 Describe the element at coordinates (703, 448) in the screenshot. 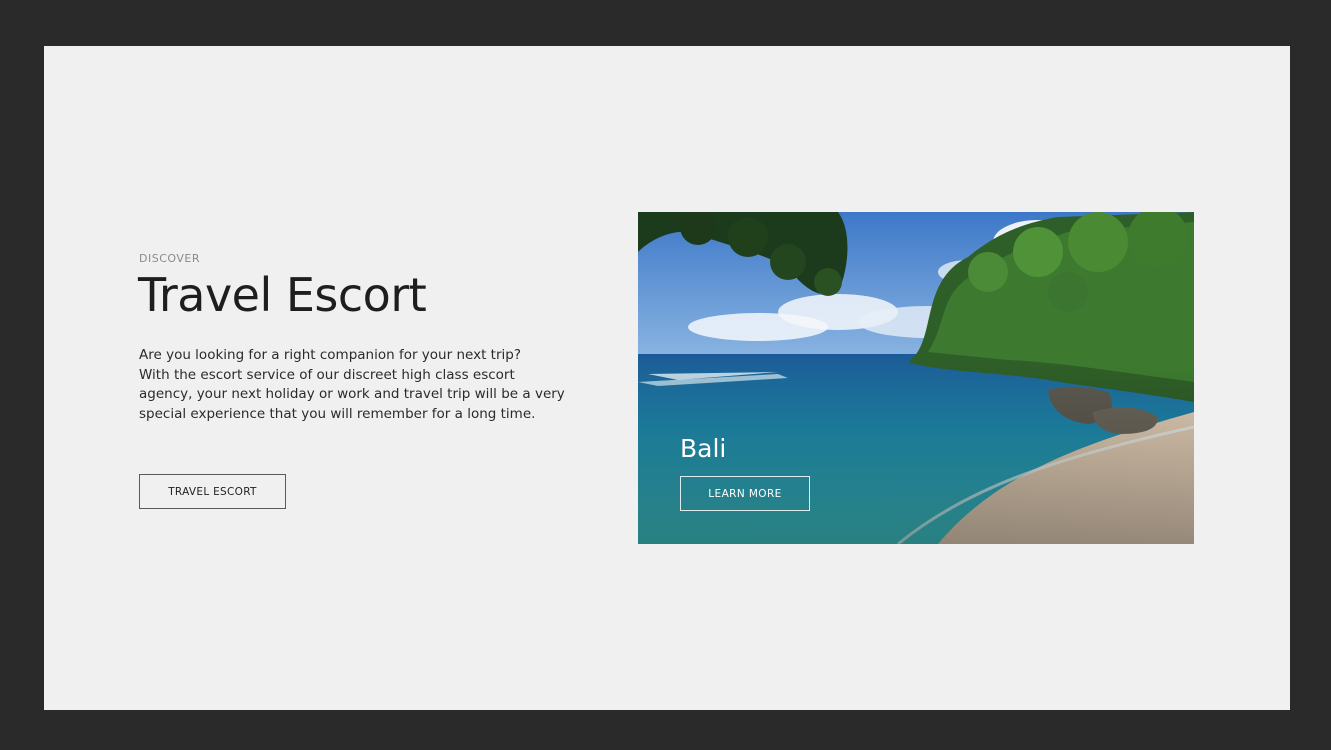

I see `destination-title: Bali` at that location.